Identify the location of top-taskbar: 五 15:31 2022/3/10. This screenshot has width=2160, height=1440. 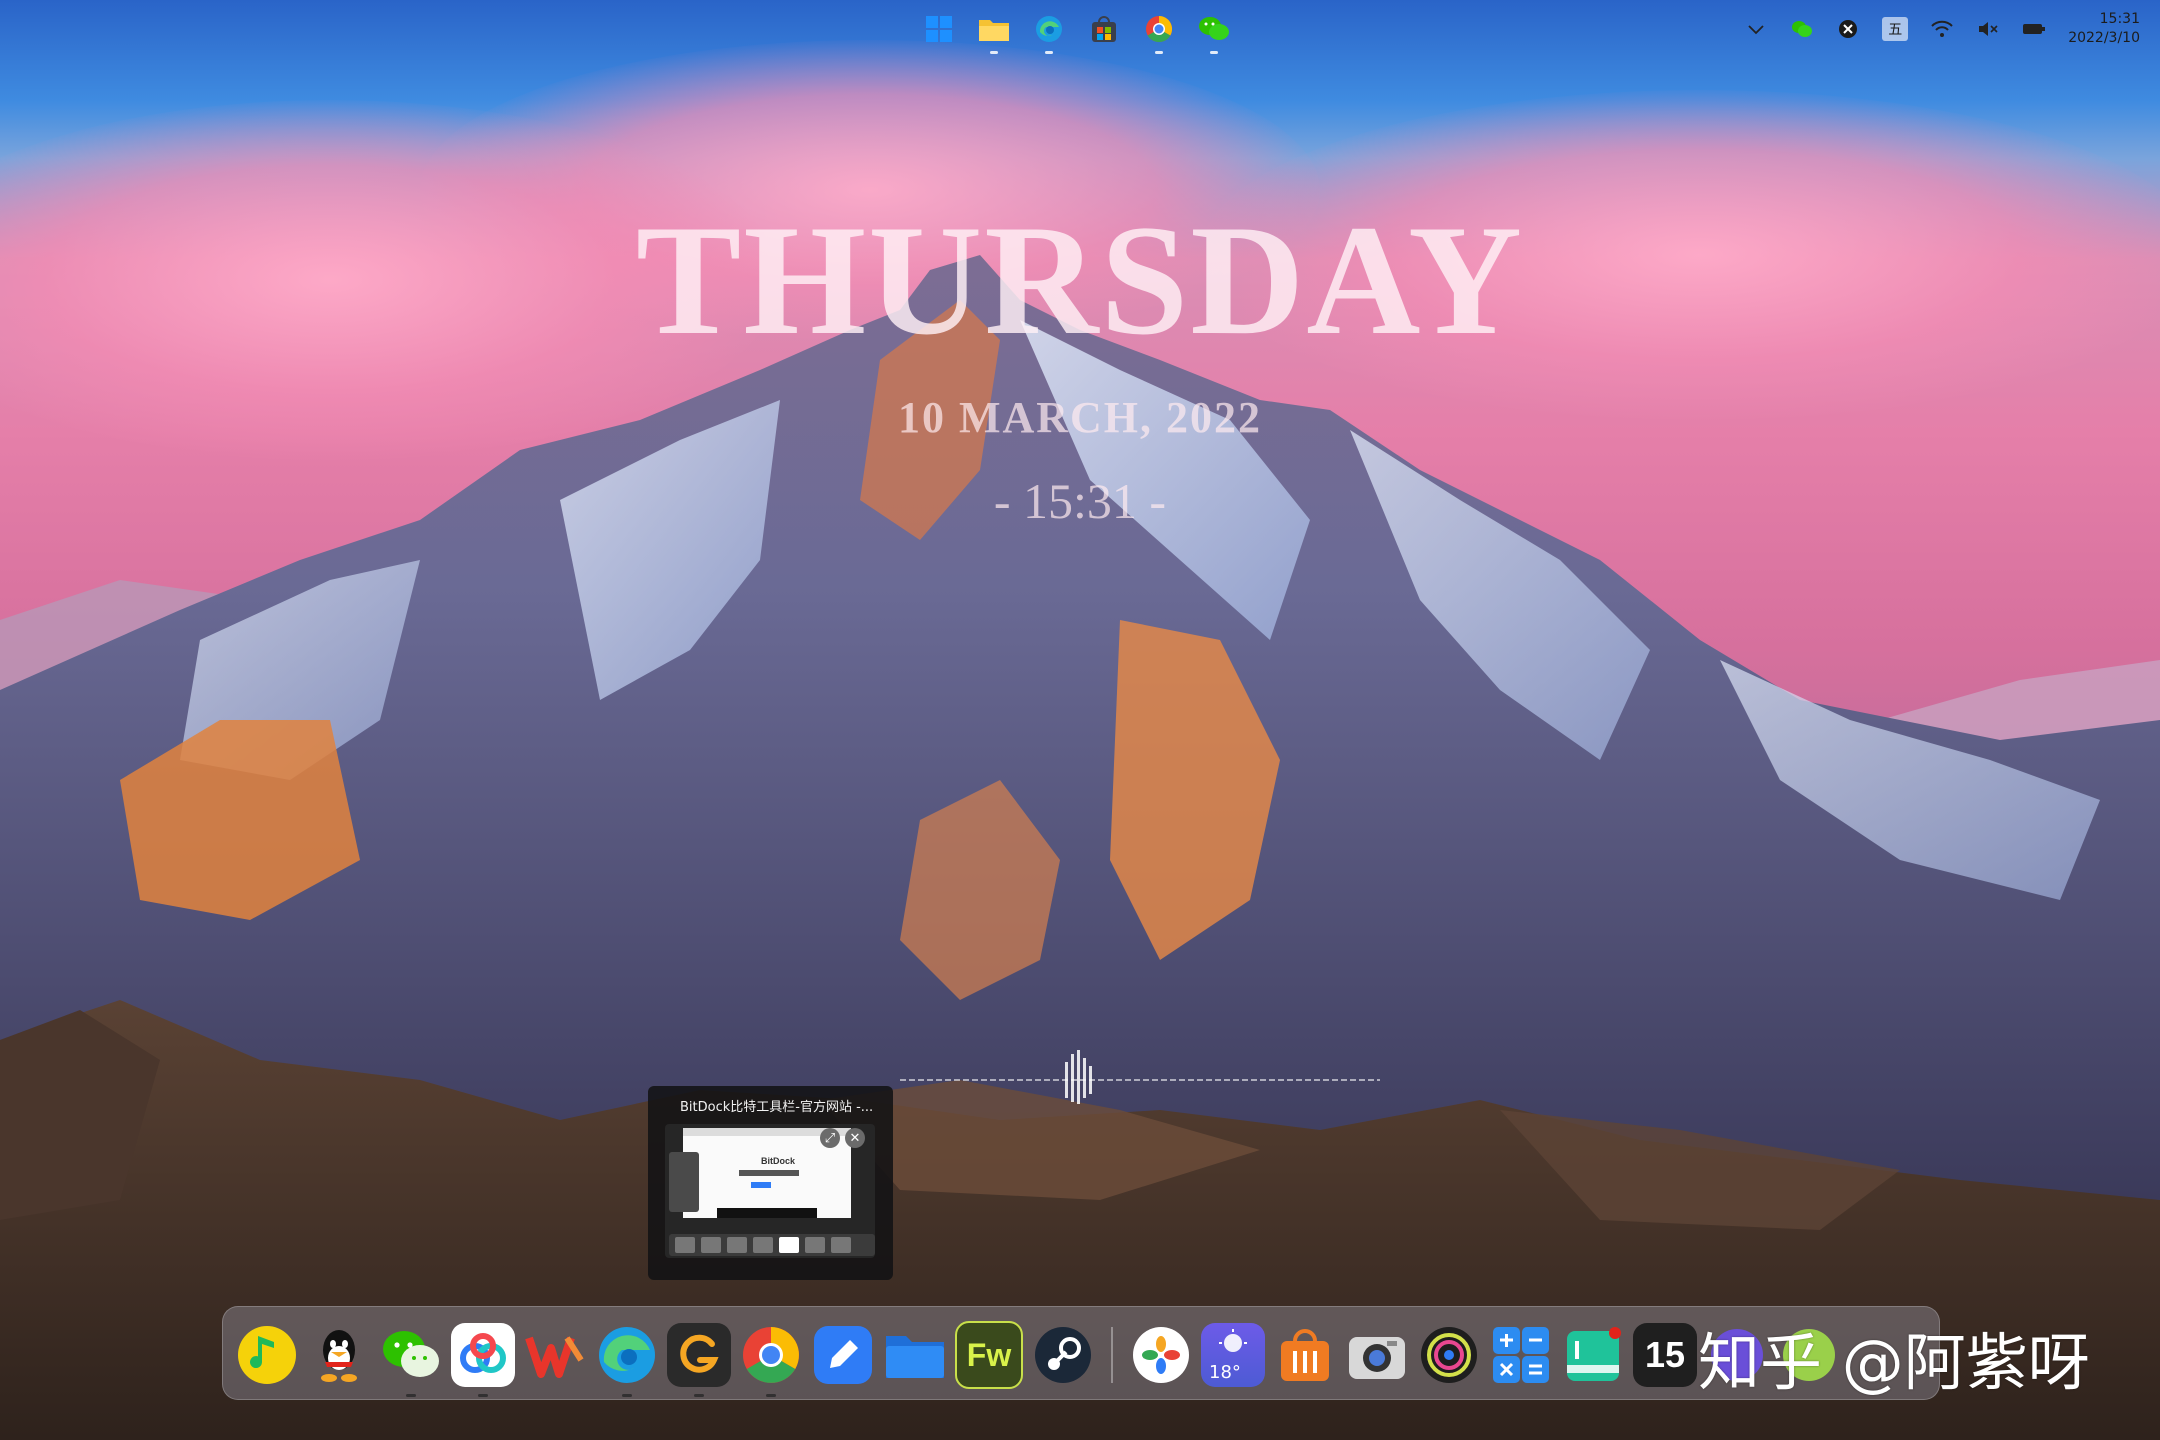
(1080, 31).